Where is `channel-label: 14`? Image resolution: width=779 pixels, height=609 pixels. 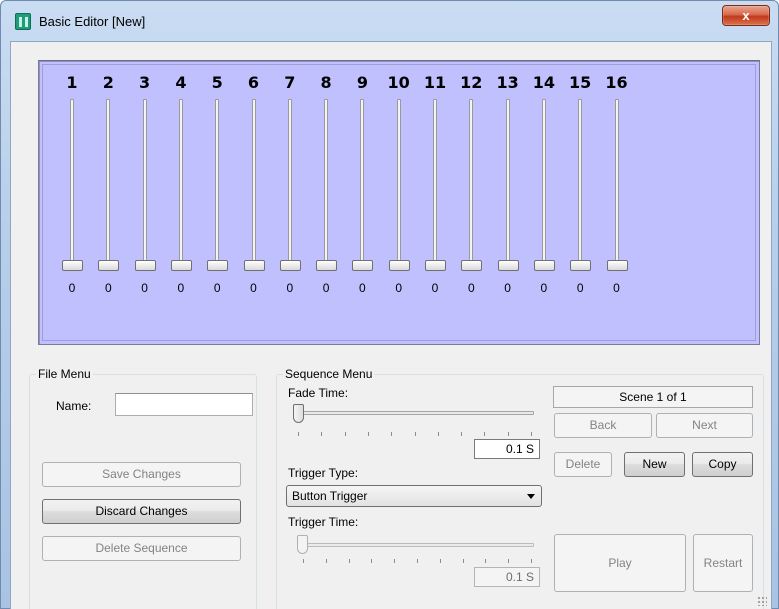 channel-label: 14 is located at coordinates (544, 82).